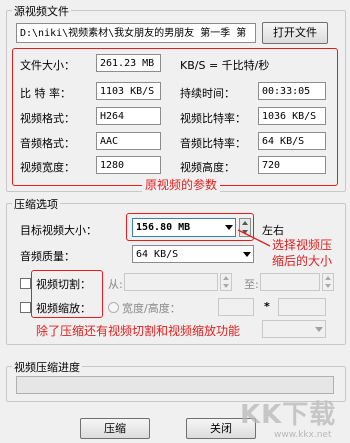  I want to click on compress-options-group-title: 压缩选项, so click(36, 204).